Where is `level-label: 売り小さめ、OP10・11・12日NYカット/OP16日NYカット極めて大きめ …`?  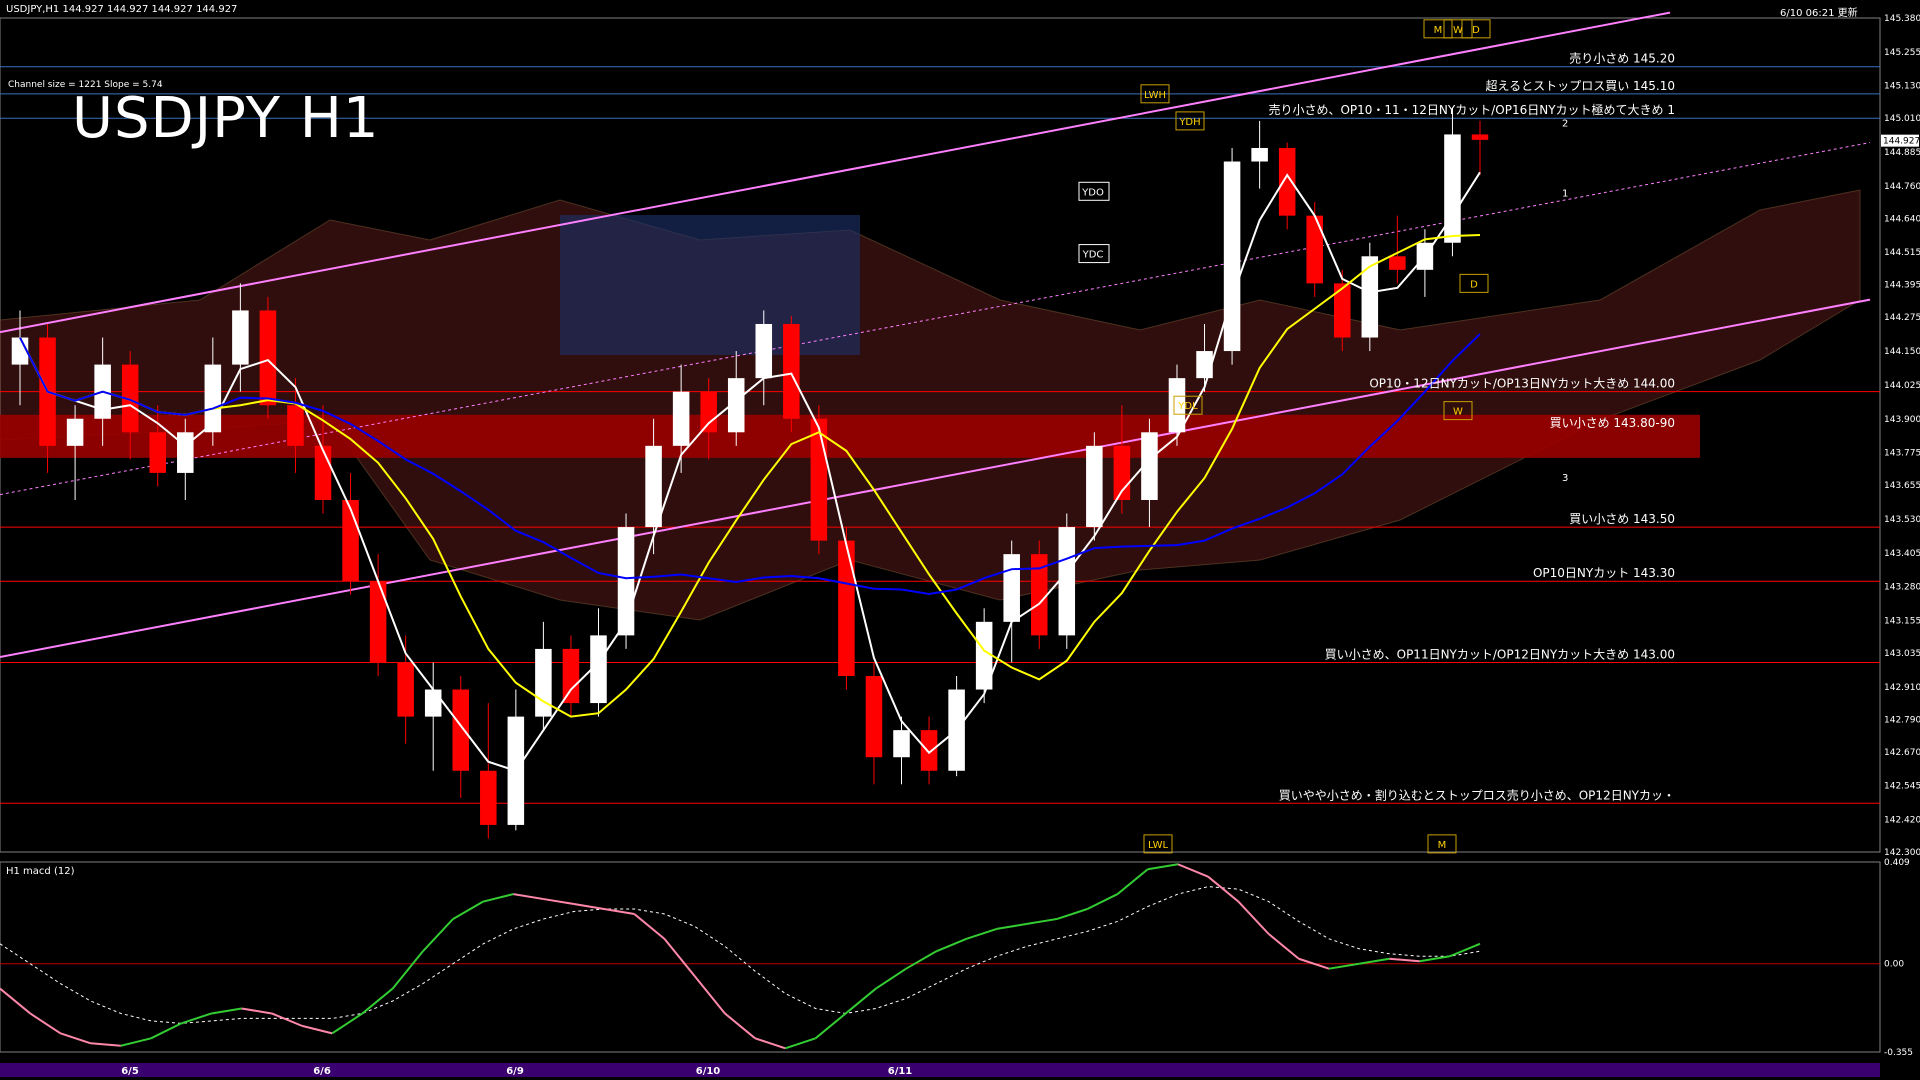 level-label: 売り小さめ、OP10・11・12日NYカット/OP16日NYカット極めて大きめ … is located at coordinates (1471, 109).